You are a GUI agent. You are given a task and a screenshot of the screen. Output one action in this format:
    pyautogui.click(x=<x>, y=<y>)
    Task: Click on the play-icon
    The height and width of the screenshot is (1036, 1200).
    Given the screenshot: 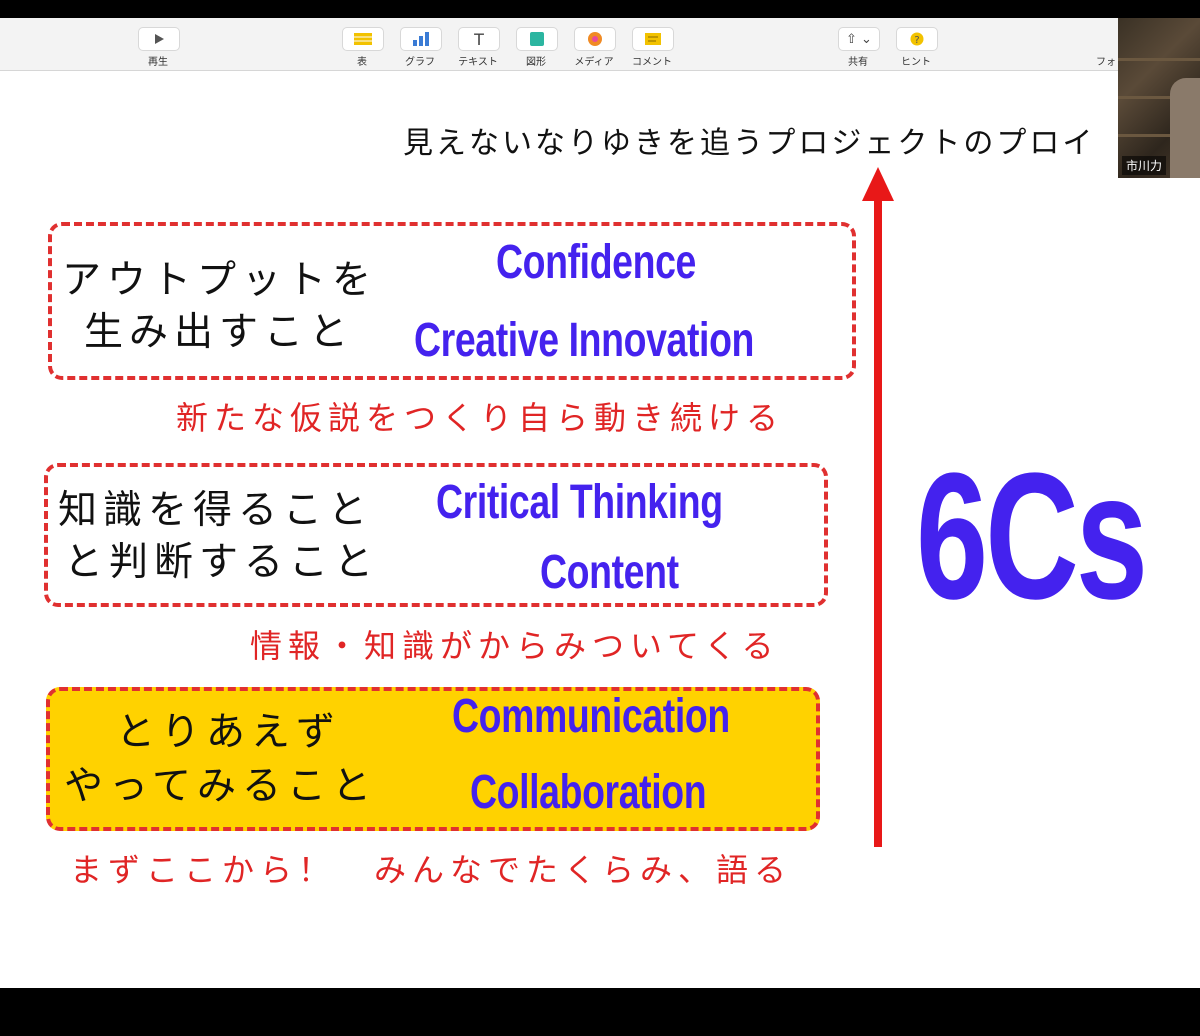 What is the action you would take?
    pyautogui.click(x=159, y=39)
    